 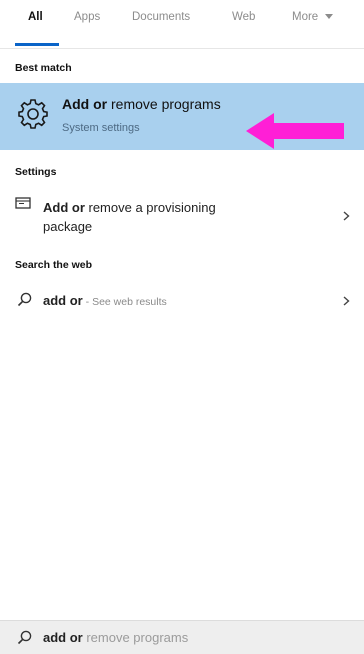 What do you see at coordinates (54, 265) in the screenshot?
I see `search-web-heading: Search the web` at bounding box center [54, 265].